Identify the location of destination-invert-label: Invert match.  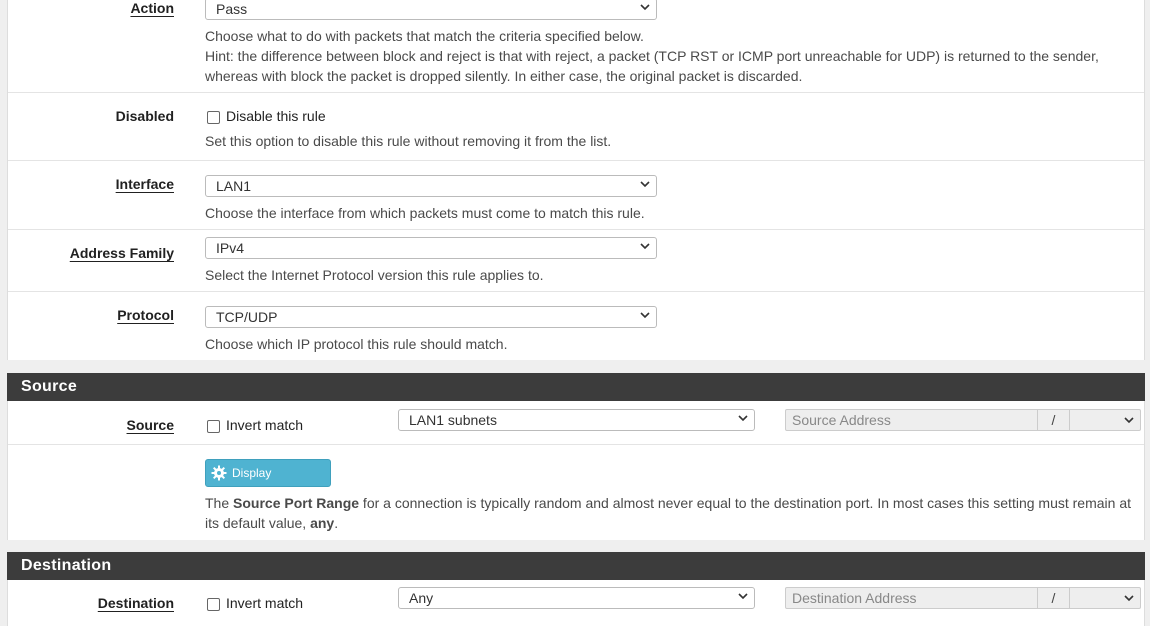
(265, 603).